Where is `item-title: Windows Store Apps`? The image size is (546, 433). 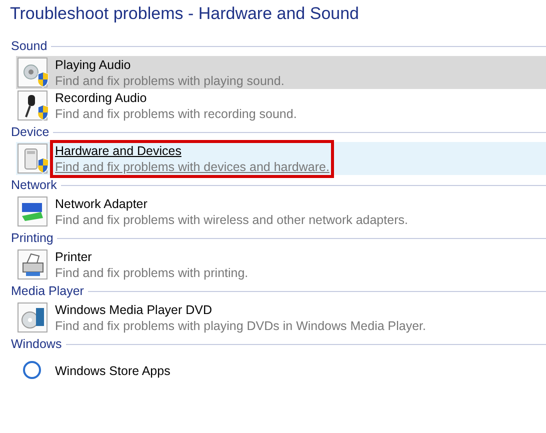
item-title: Windows Store Apps is located at coordinates (112, 370).